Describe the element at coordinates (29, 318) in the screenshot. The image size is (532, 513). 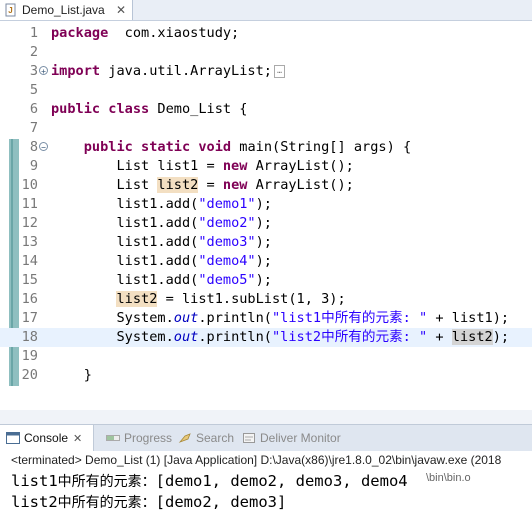
I see `line-number: 17` at that location.